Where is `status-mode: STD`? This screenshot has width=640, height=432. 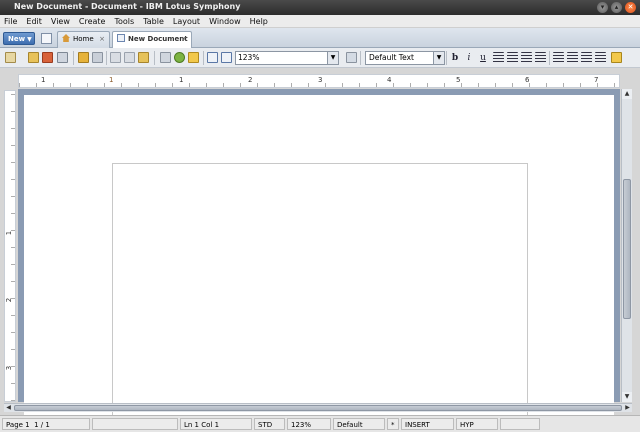
status-mode: STD is located at coordinates (269, 424).